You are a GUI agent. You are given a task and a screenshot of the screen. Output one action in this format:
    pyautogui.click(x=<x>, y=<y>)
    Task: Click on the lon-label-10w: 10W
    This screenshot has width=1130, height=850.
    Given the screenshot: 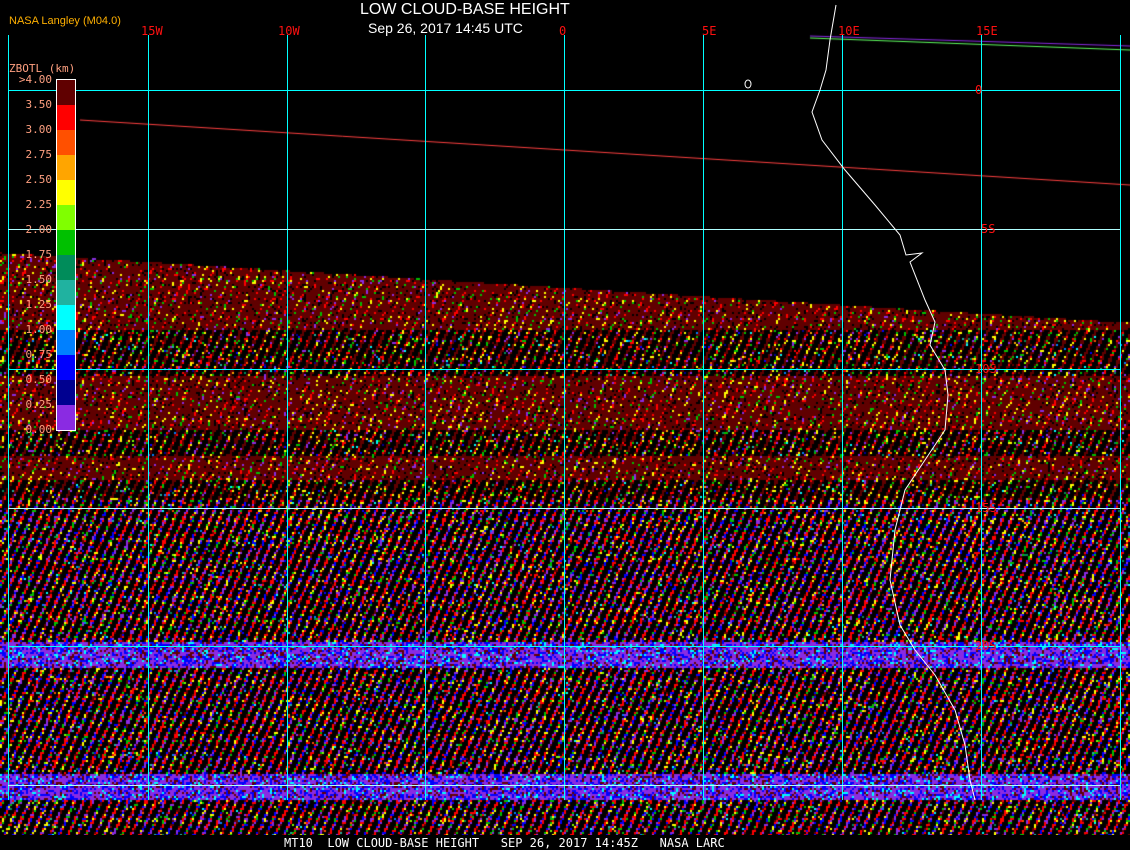 What is the action you would take?
    pyautogui.click(x=289, y=31)
    